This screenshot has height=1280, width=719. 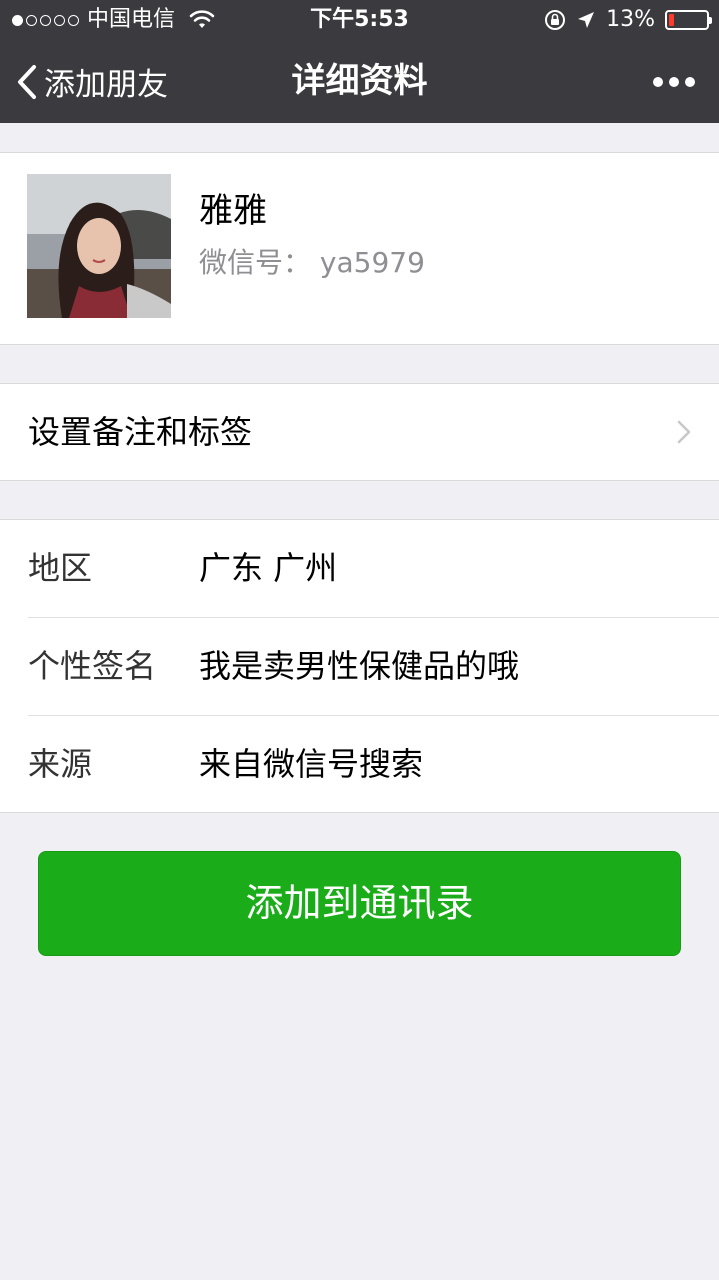 What do you see at coordinates (311, 764) in the screenshot?
I see `source-value: 来自微信号搜索` at bounding box center [311, 764].